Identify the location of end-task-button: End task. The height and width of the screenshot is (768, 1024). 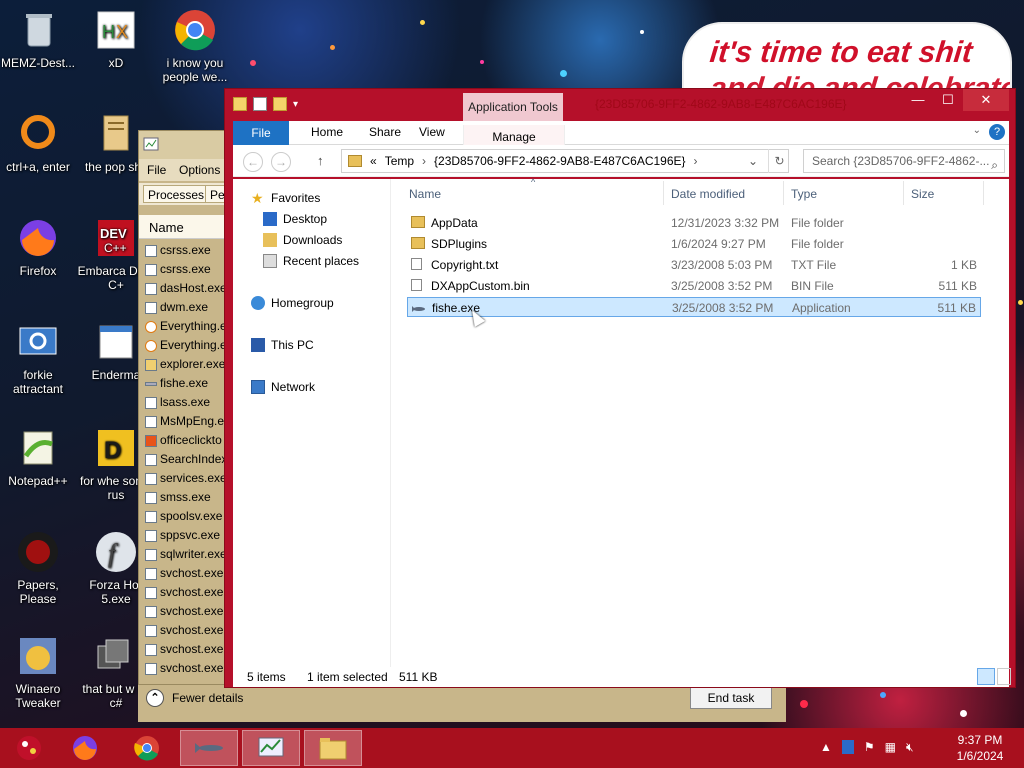
(731, 698).